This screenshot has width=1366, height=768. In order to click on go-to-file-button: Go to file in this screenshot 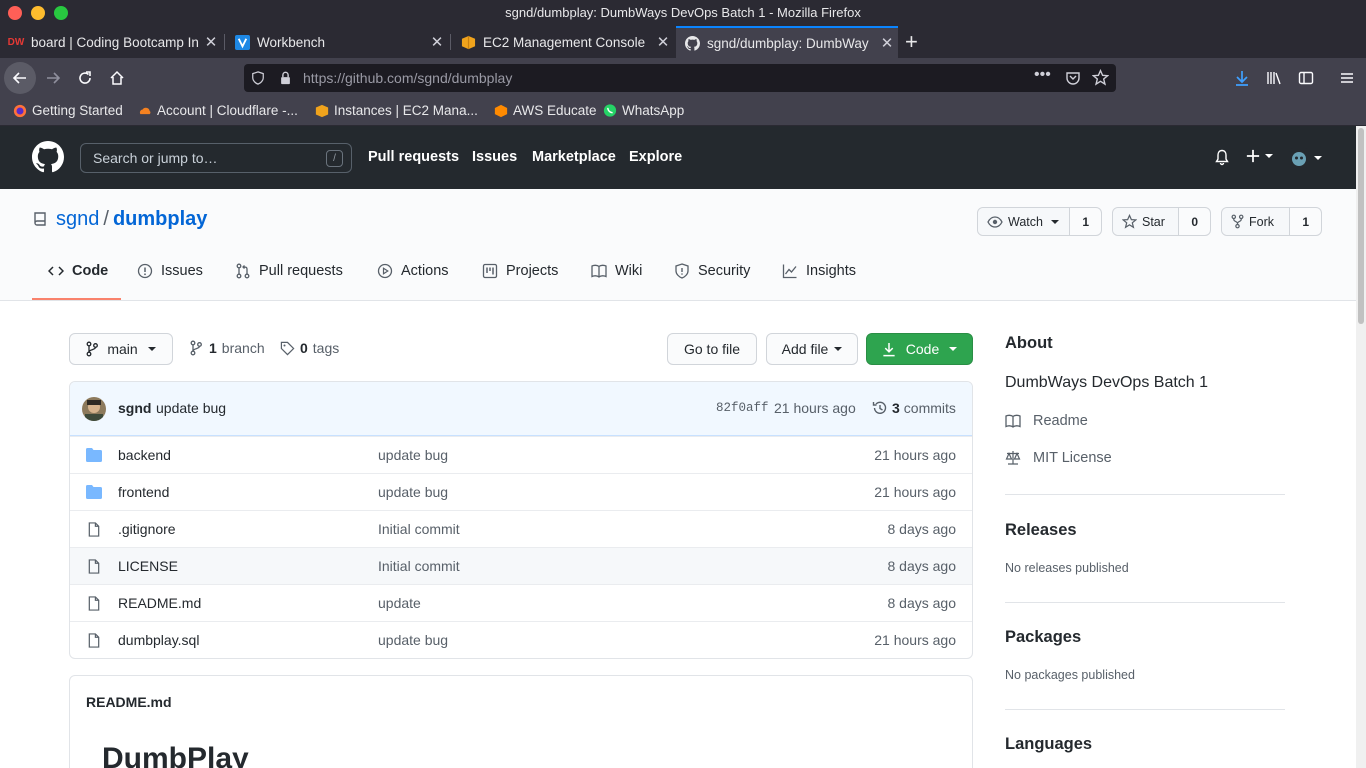, I will do `click(712, 349)`.